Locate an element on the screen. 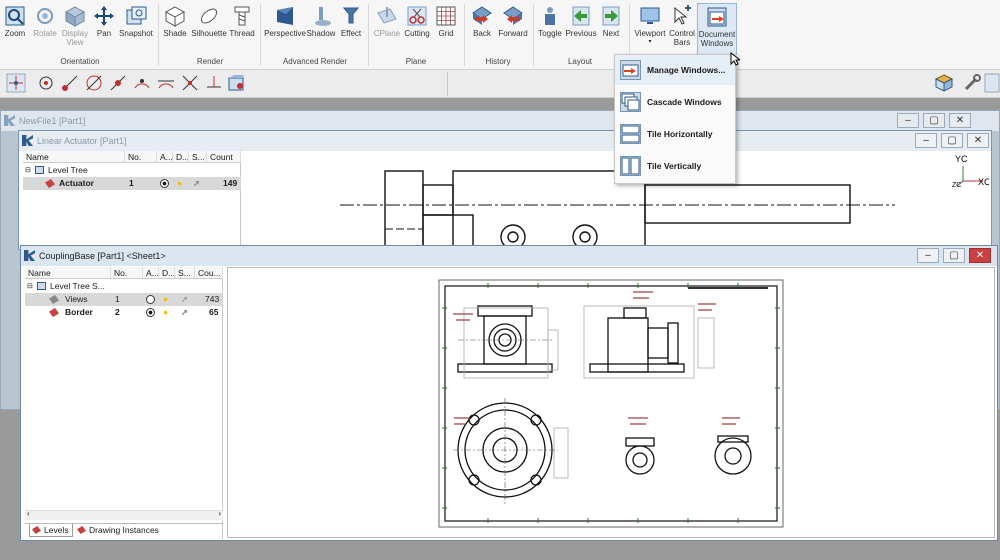 This screenshot has width=1000, height=560. menu-item-tile-horizontally: Tile Horizontally is located at coordinates (675, 134).